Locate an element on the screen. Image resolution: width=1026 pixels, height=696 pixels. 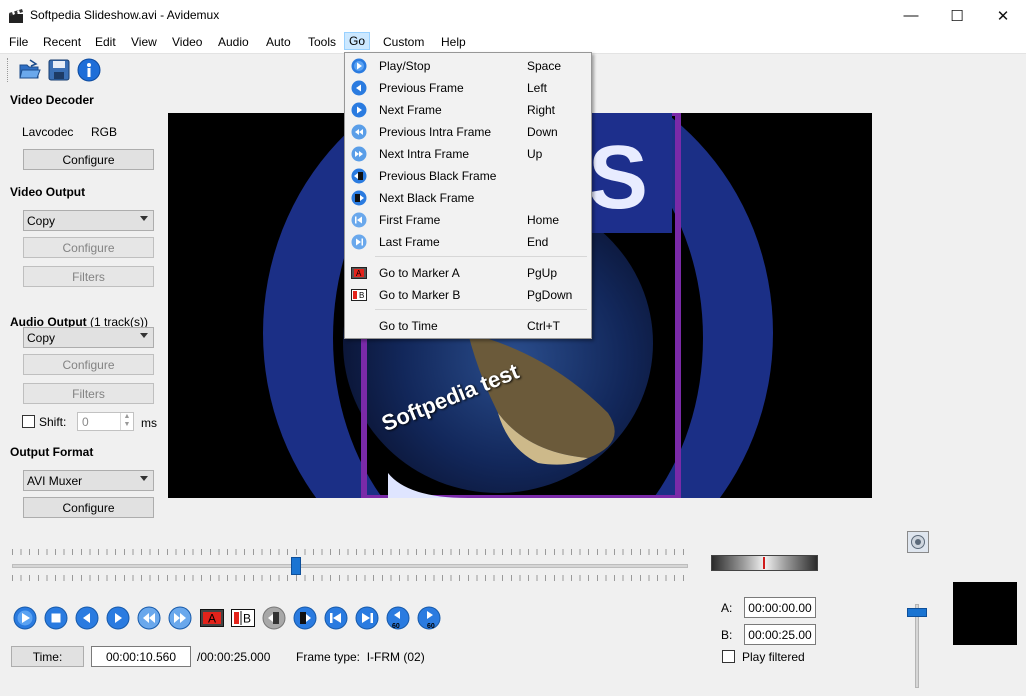
back-60-seconds-icon: 60 is located at coordinates (398, 618).